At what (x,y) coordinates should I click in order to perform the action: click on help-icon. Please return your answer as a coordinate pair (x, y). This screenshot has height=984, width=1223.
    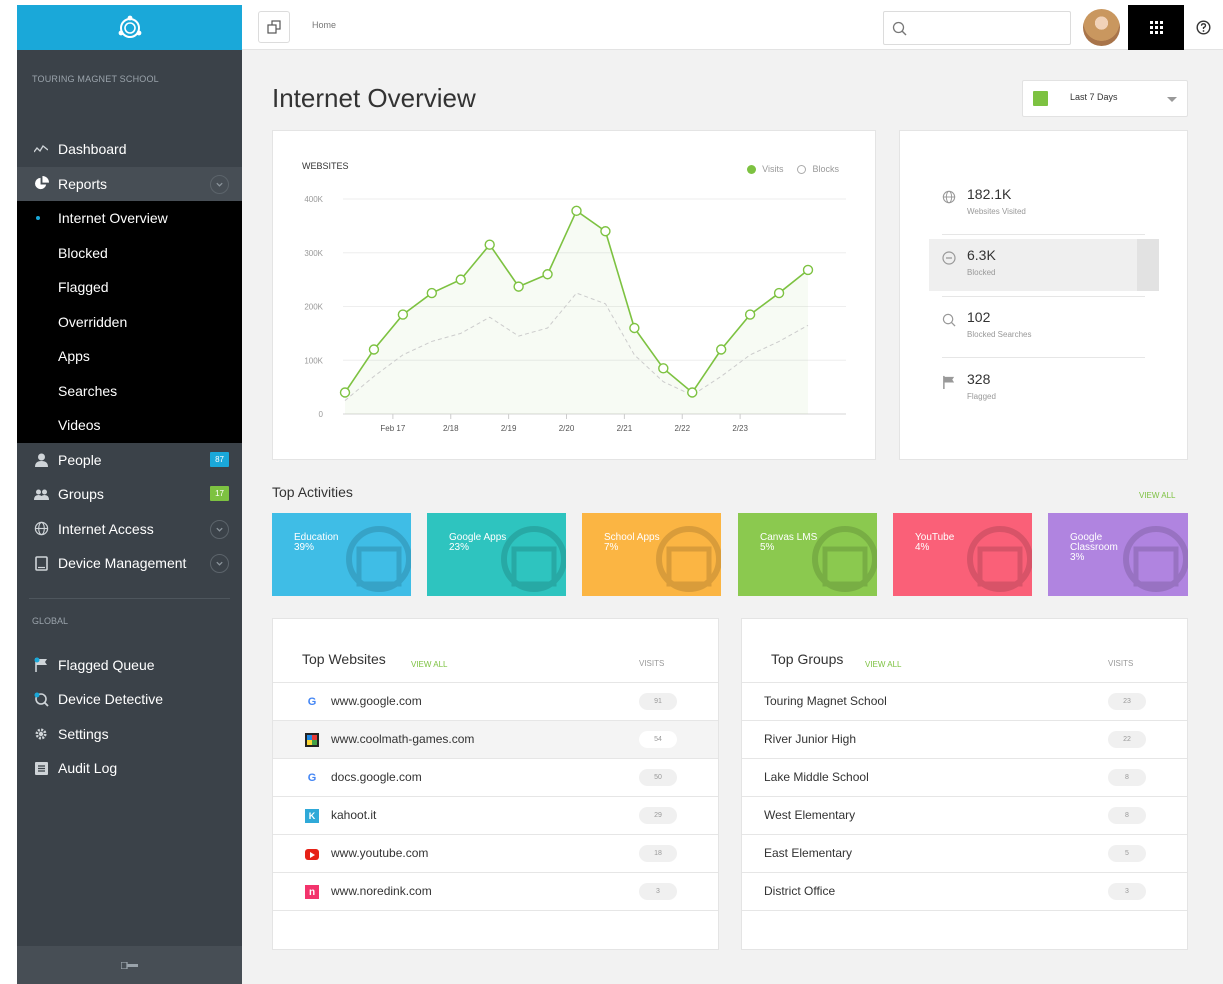
    Looking at the image, I should click on (1203, 27).